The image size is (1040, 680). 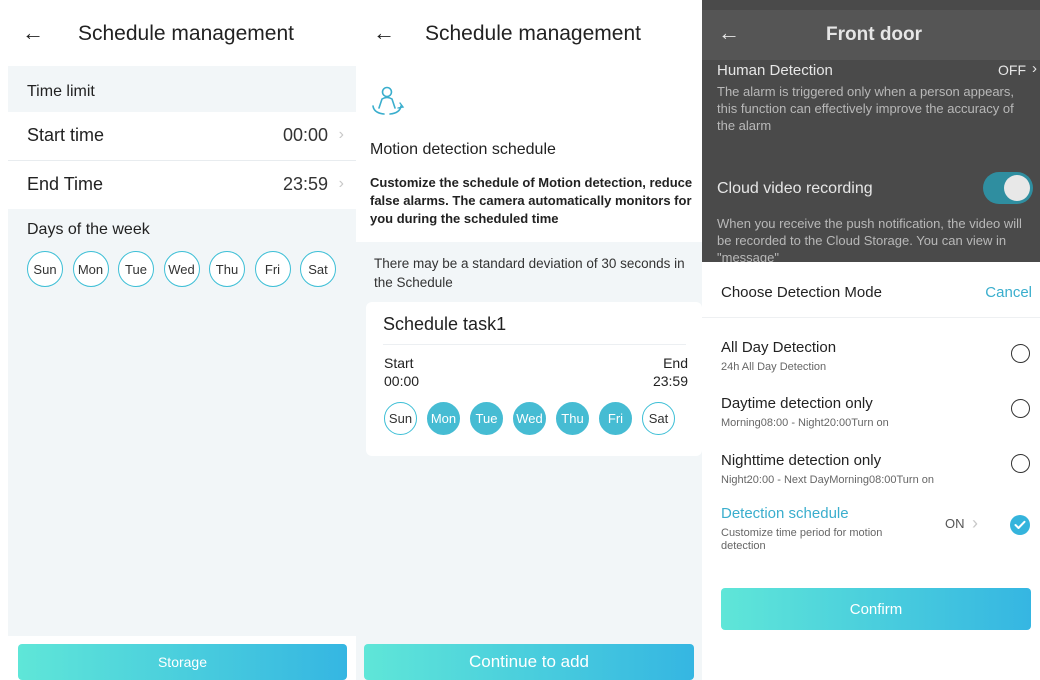 I want to click on option-title: Daytime detection only, so click(x=797, y=403).